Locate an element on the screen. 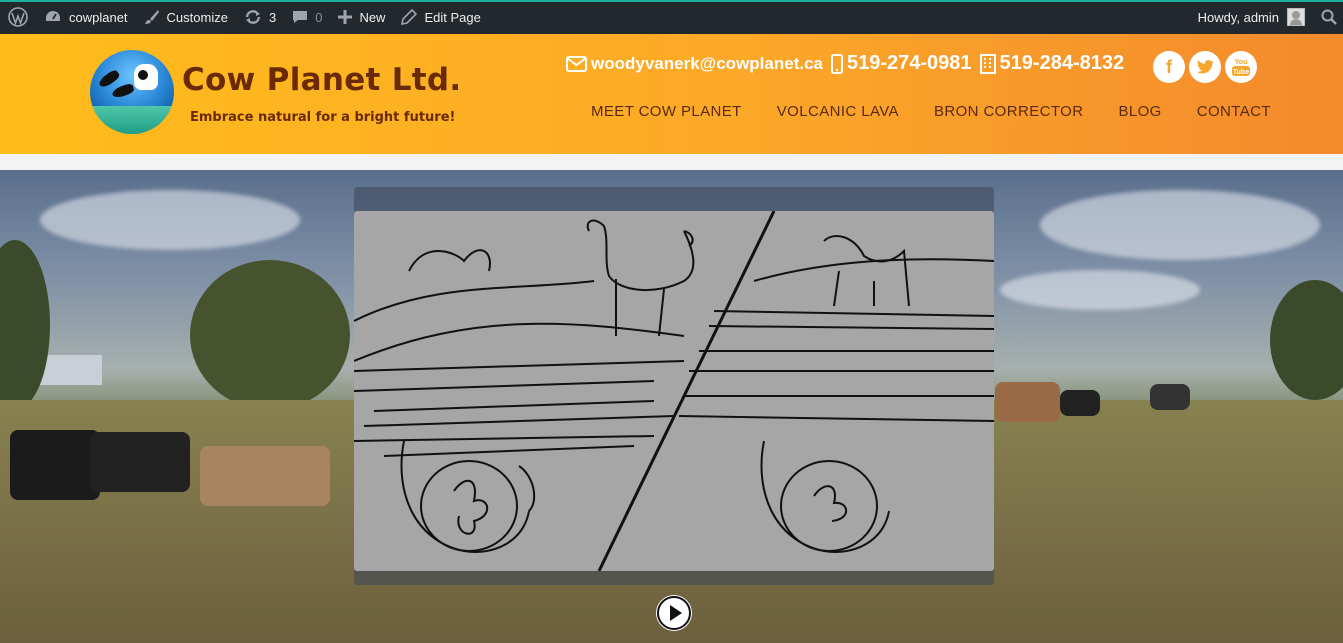  search-icon is located at coordinates (1329, 17).